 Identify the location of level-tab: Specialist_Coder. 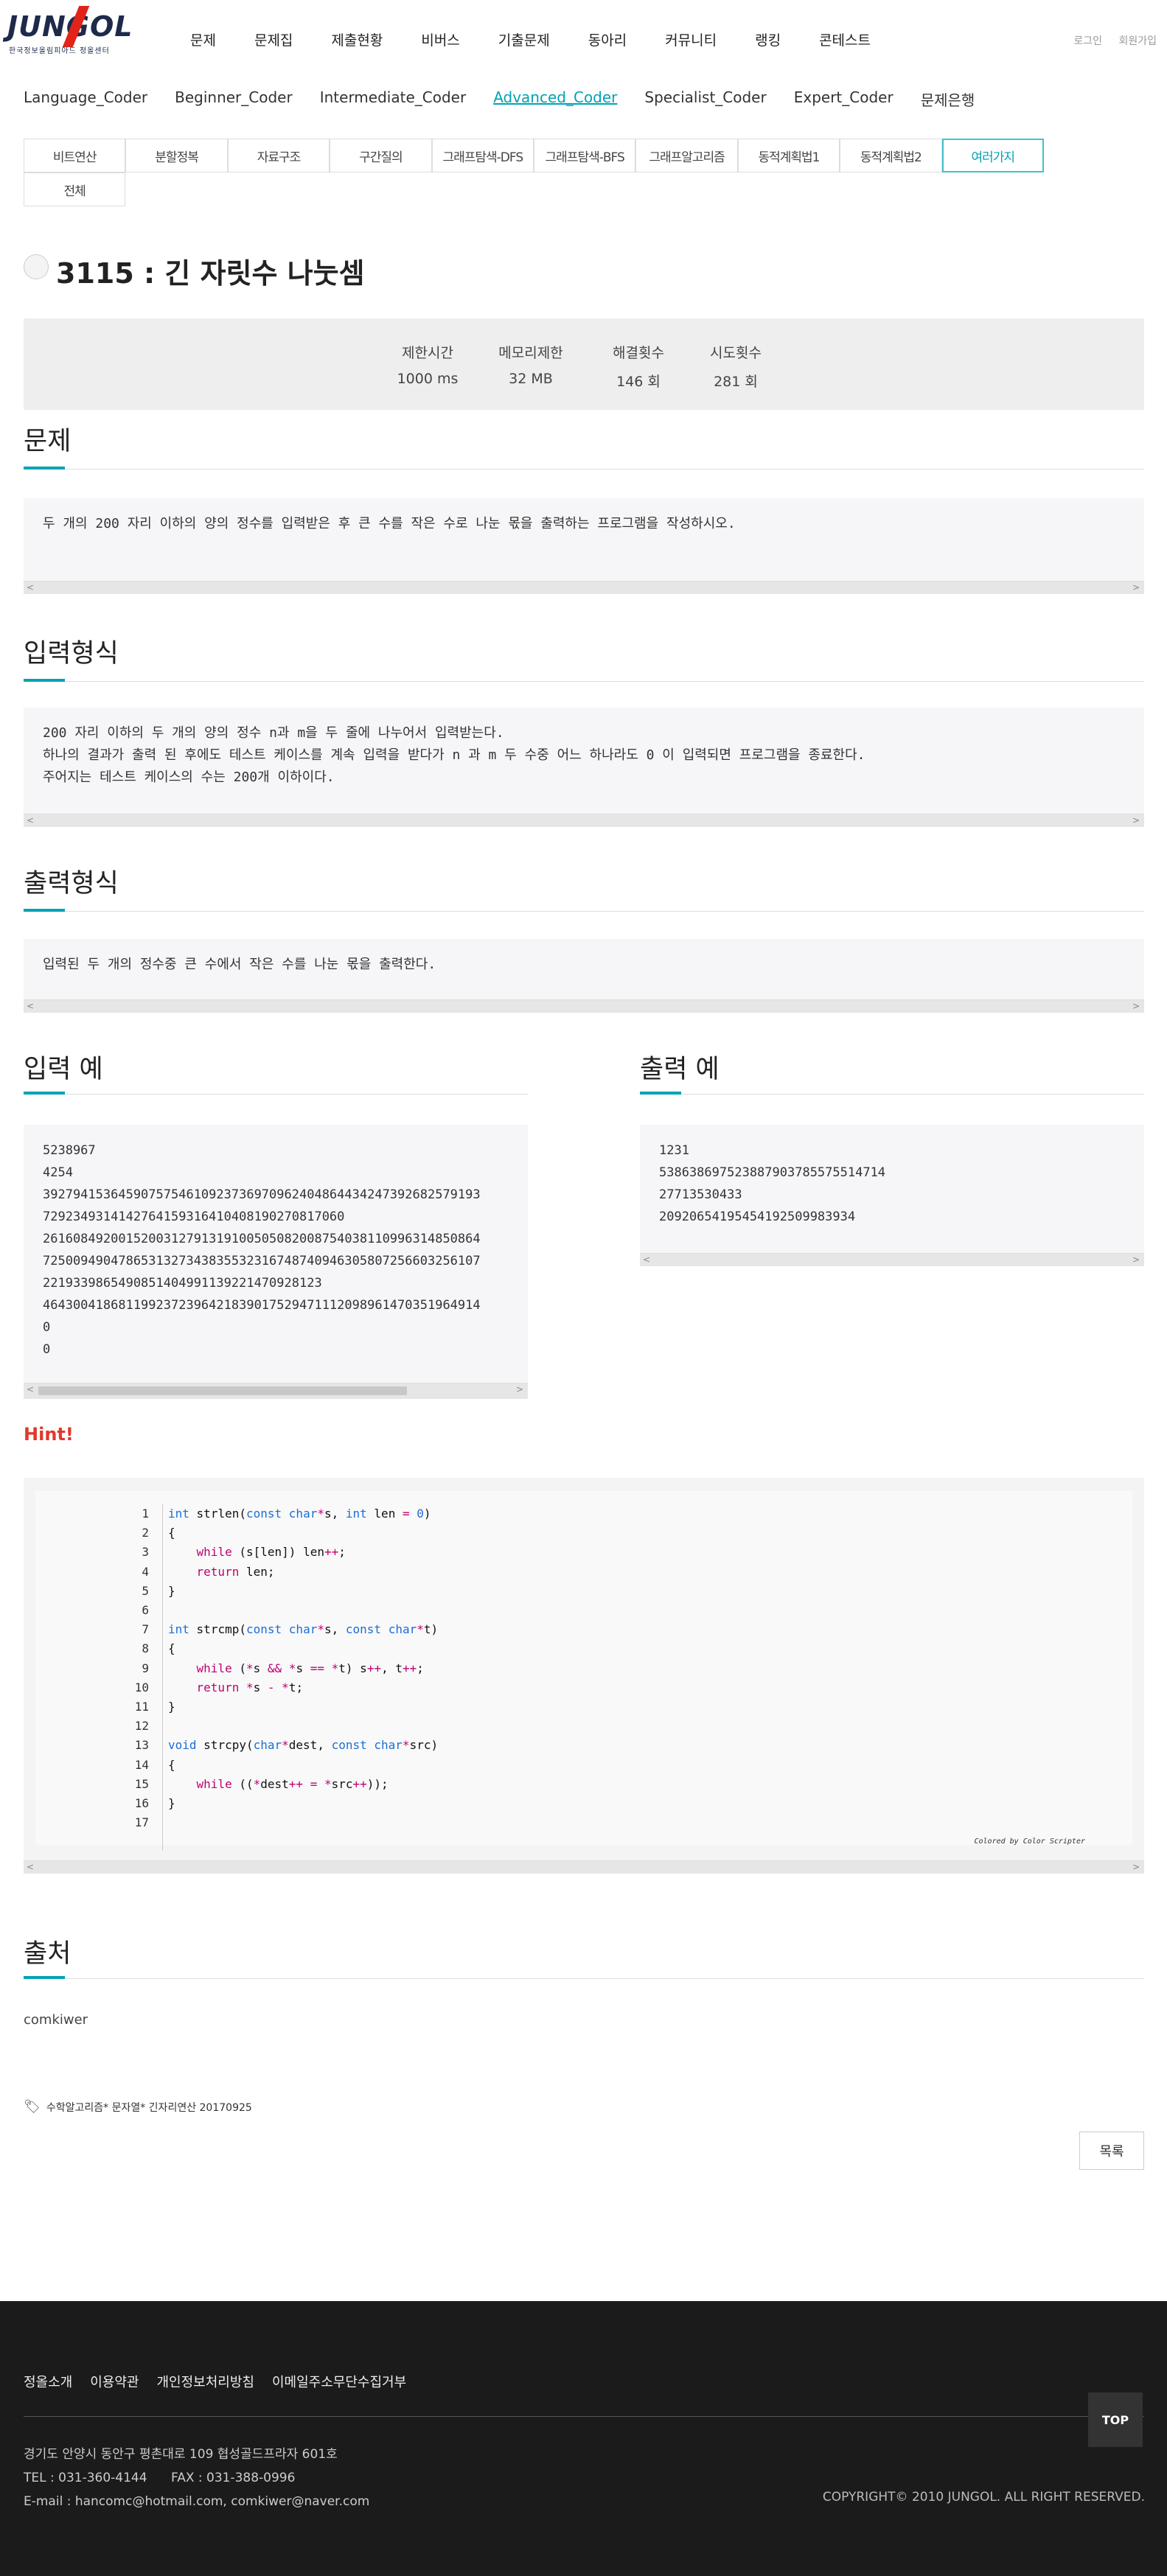
(705, 99).